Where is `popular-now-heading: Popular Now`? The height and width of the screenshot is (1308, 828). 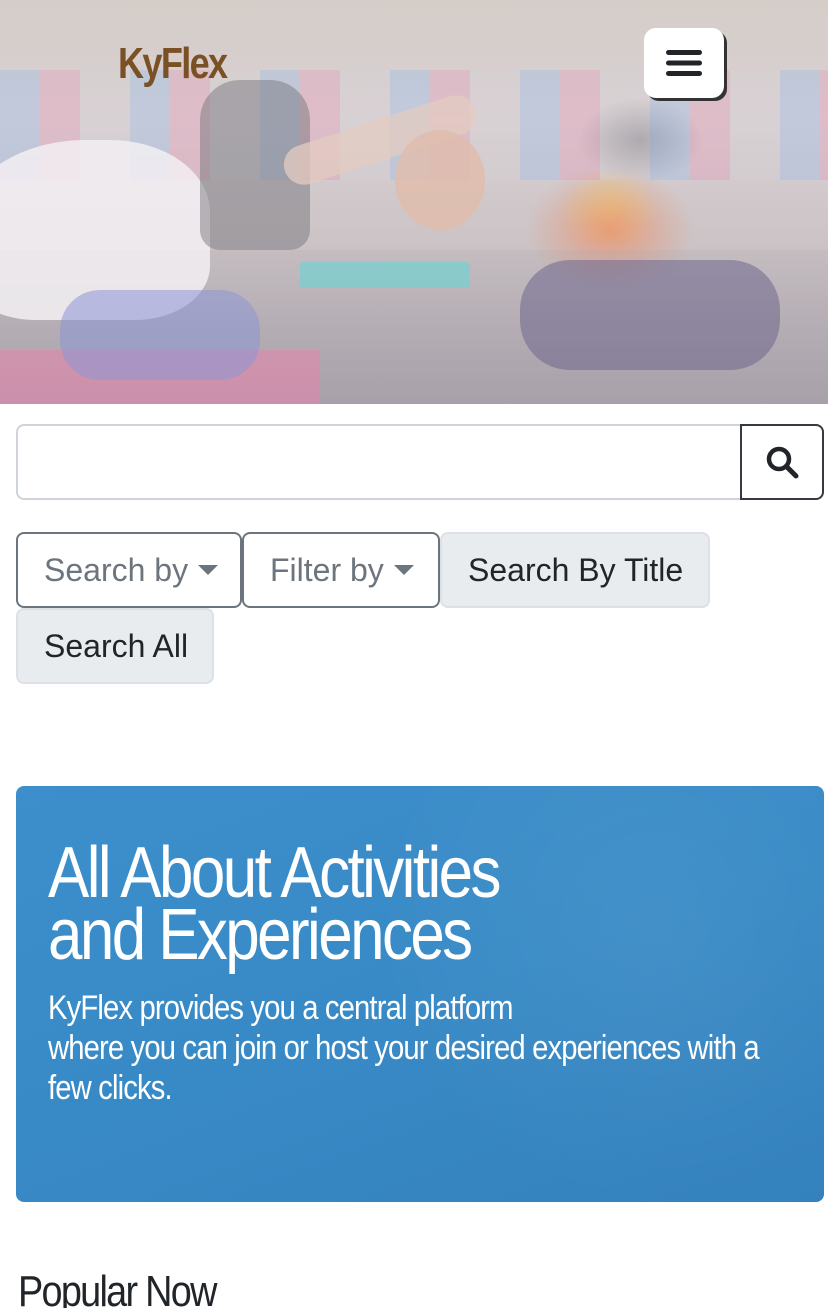
popular-now-heading: Popular Now is located at coordinates (117, 1287).